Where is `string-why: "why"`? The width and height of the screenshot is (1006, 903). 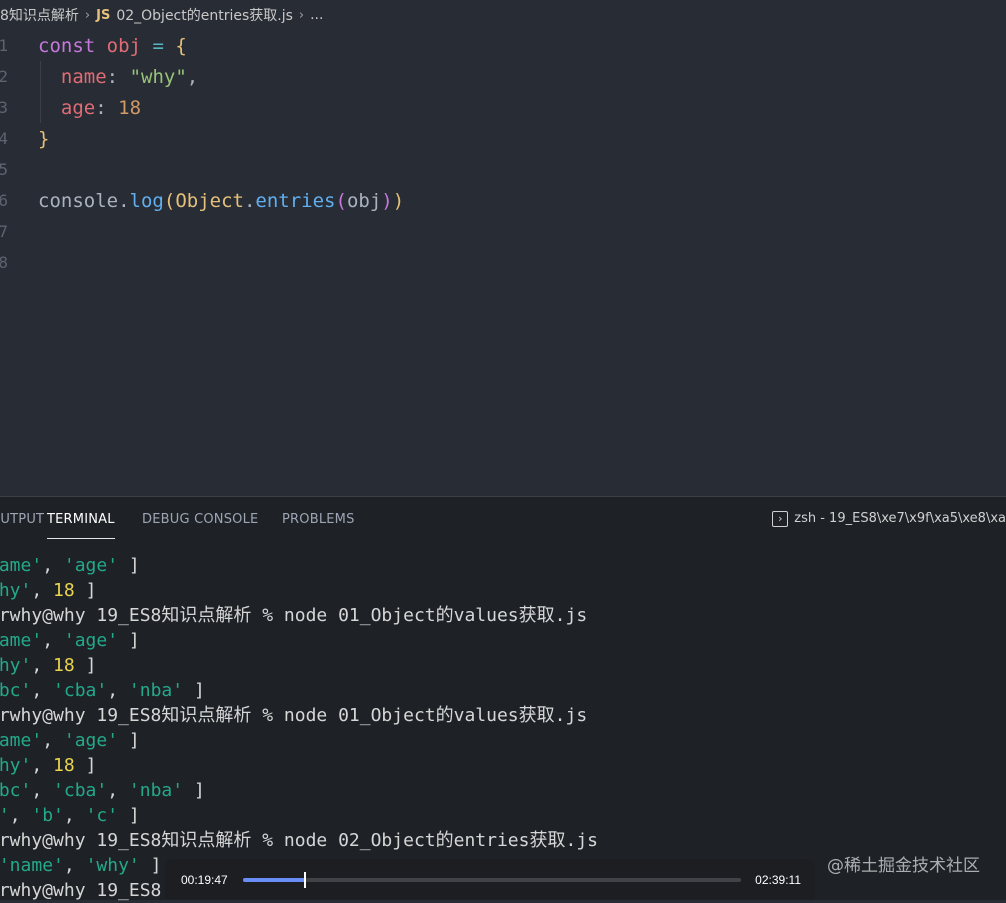 string-why: "why" is located at coordinates (158, 76).